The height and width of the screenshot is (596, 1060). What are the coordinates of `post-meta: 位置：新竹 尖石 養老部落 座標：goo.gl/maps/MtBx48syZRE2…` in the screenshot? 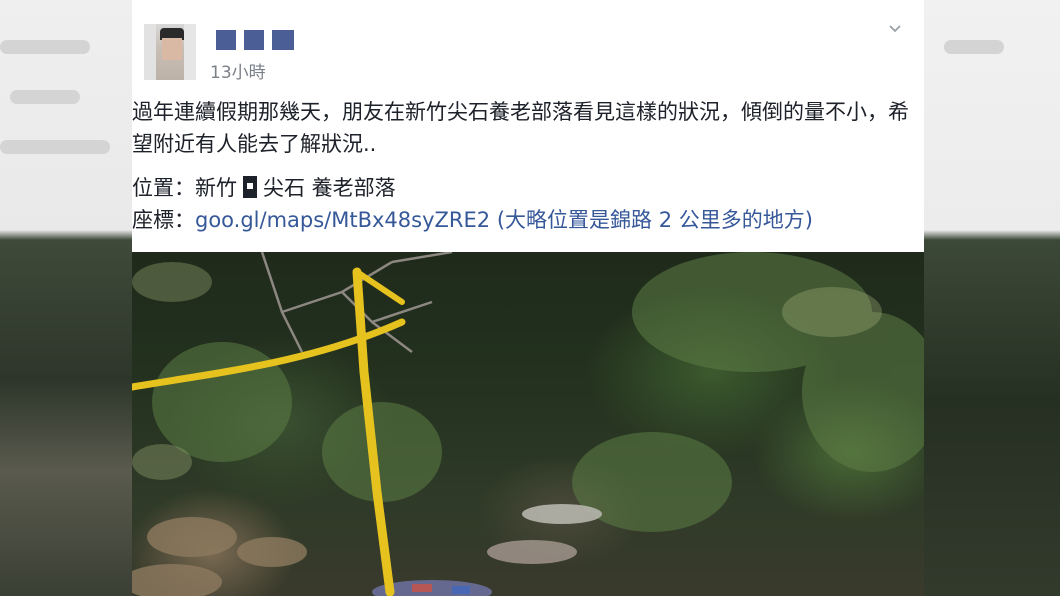 It's located at (472, 204).